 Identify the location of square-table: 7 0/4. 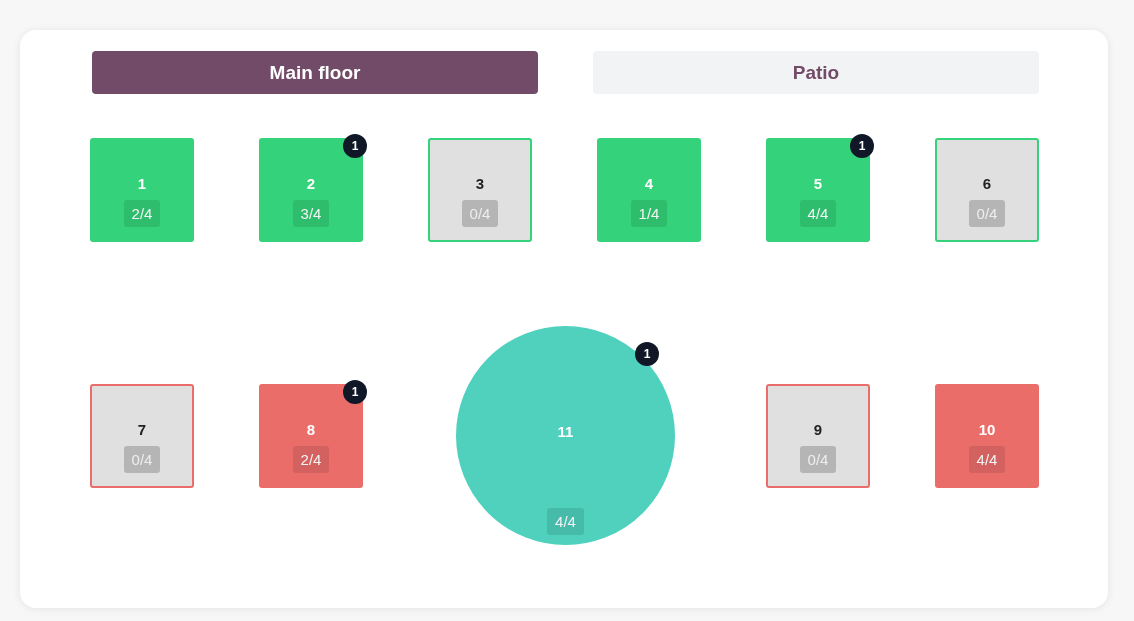
(142, 435).